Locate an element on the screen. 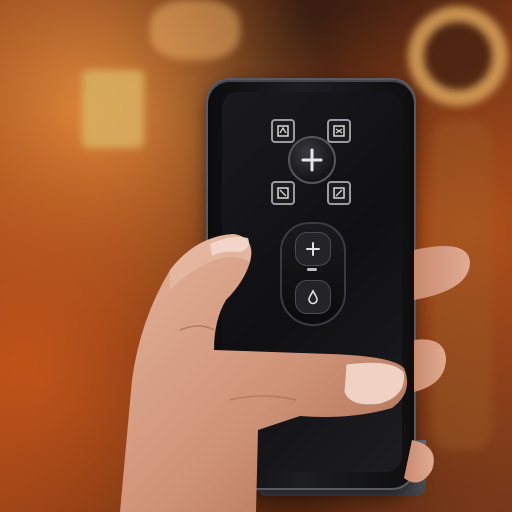 Image resolution: width=512 pixels, height=512 pixels. top-left-button is located at coordinates (283, 131).